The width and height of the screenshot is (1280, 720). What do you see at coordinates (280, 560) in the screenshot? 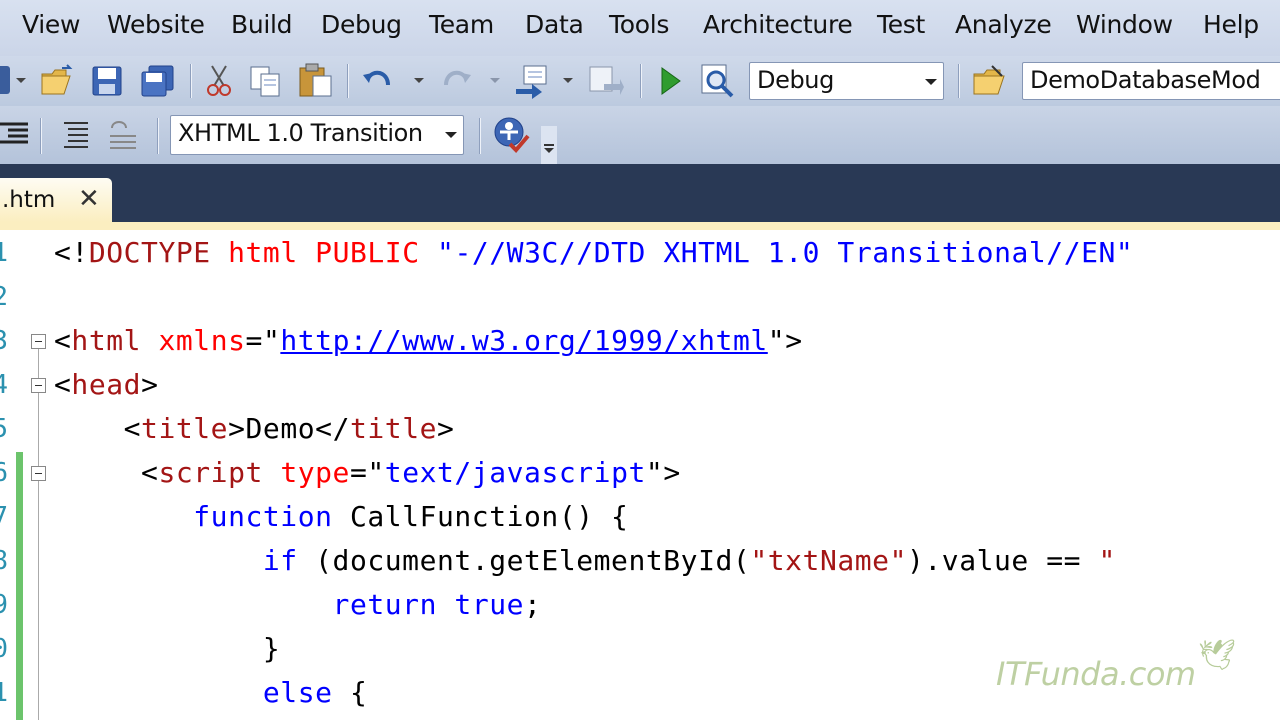
I see `code-token: if` at bounding box center [280, 560].